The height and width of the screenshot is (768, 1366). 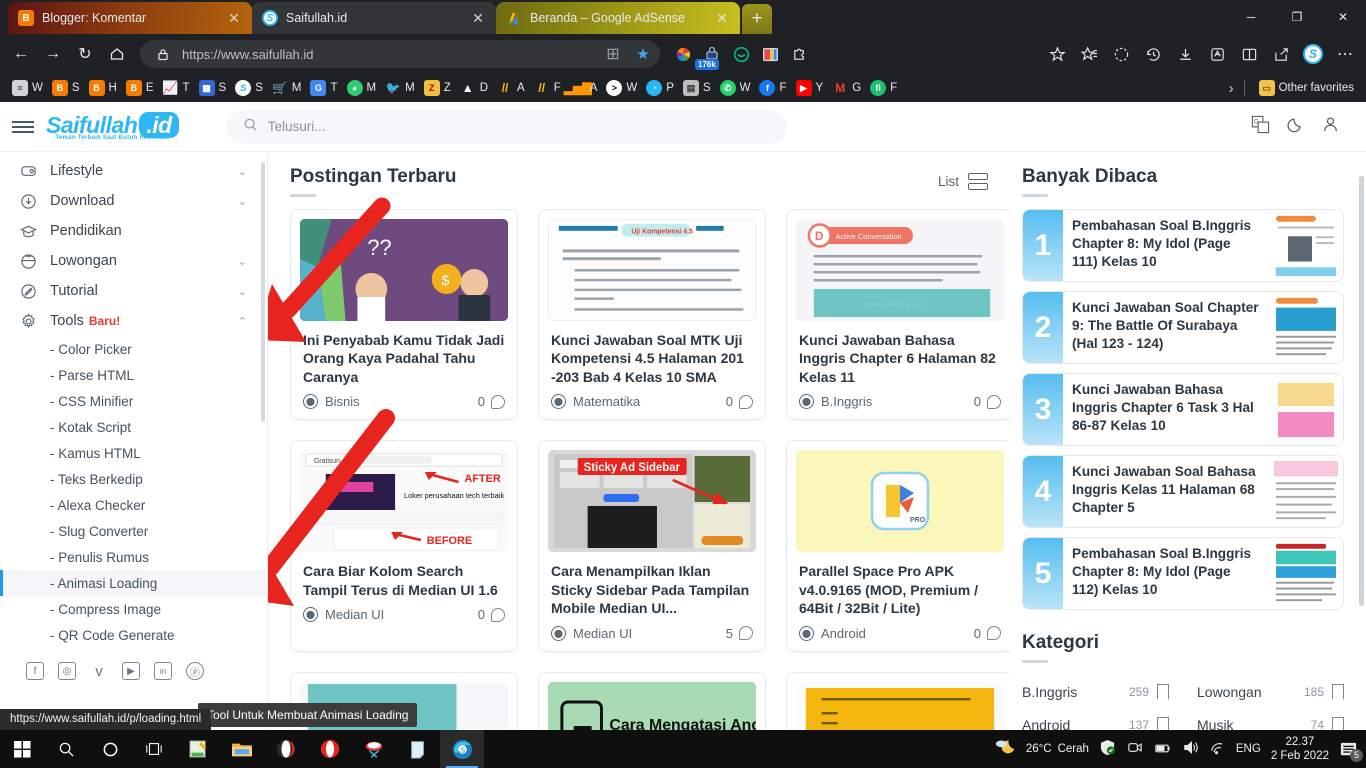 What do you see at coordinates (176, 88) in the screenshot?
I see `bookmark-item: 📈 T` at bounding box center [176, 88].